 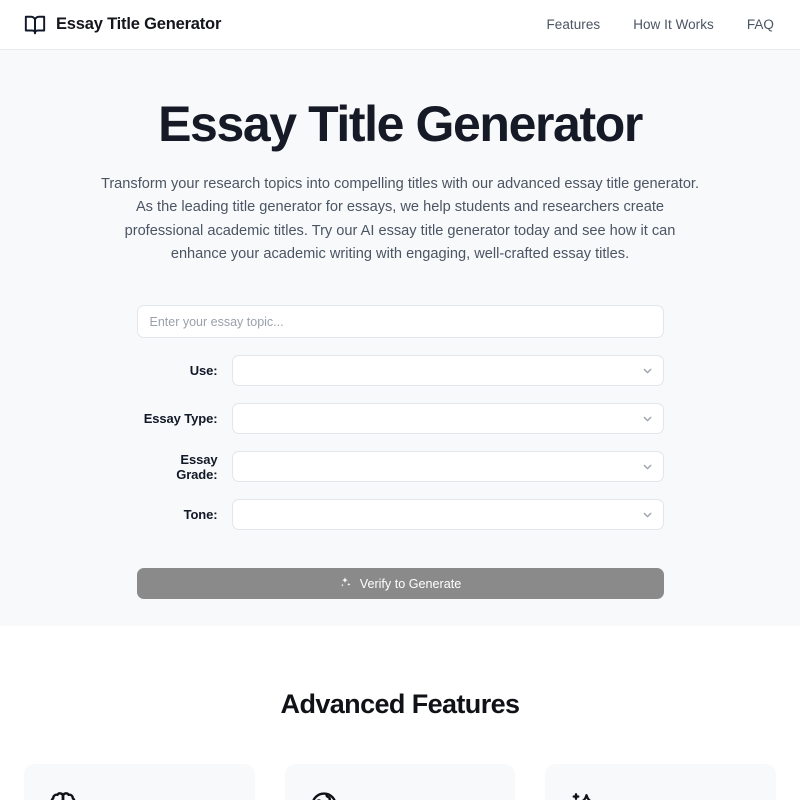 What do you see at coordinates (180, 419) in the screenshot?
I see `label-essay-type: Essay Type:` at bounding box center [180, 419].